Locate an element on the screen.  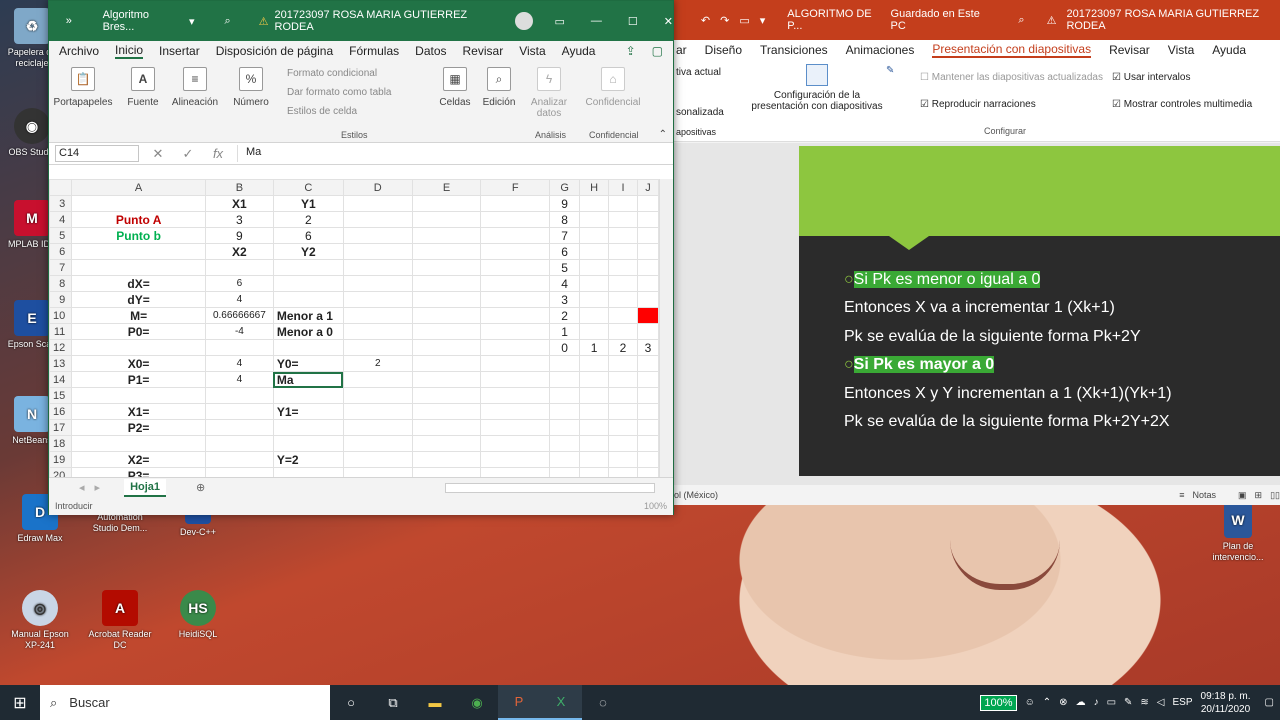
cell-d10 is located at coordinates (377, 315).